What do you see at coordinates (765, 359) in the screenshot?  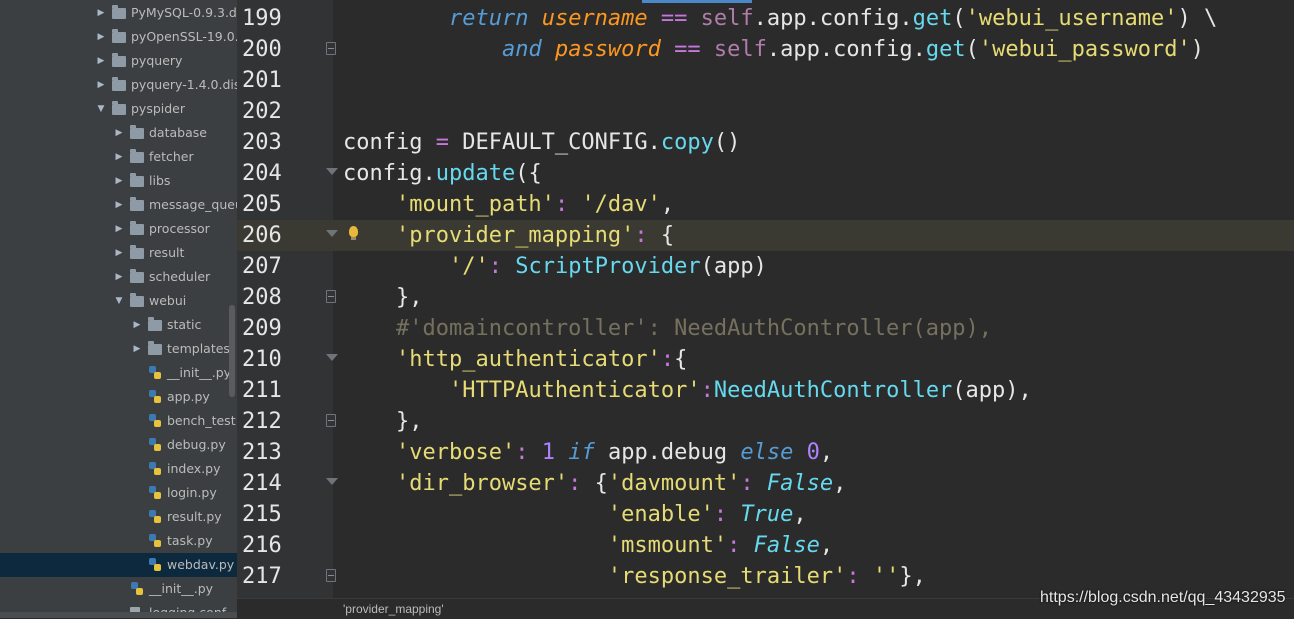 I see `code-line: 210 'http_authenticator':{` at bounding box center [765, 359].